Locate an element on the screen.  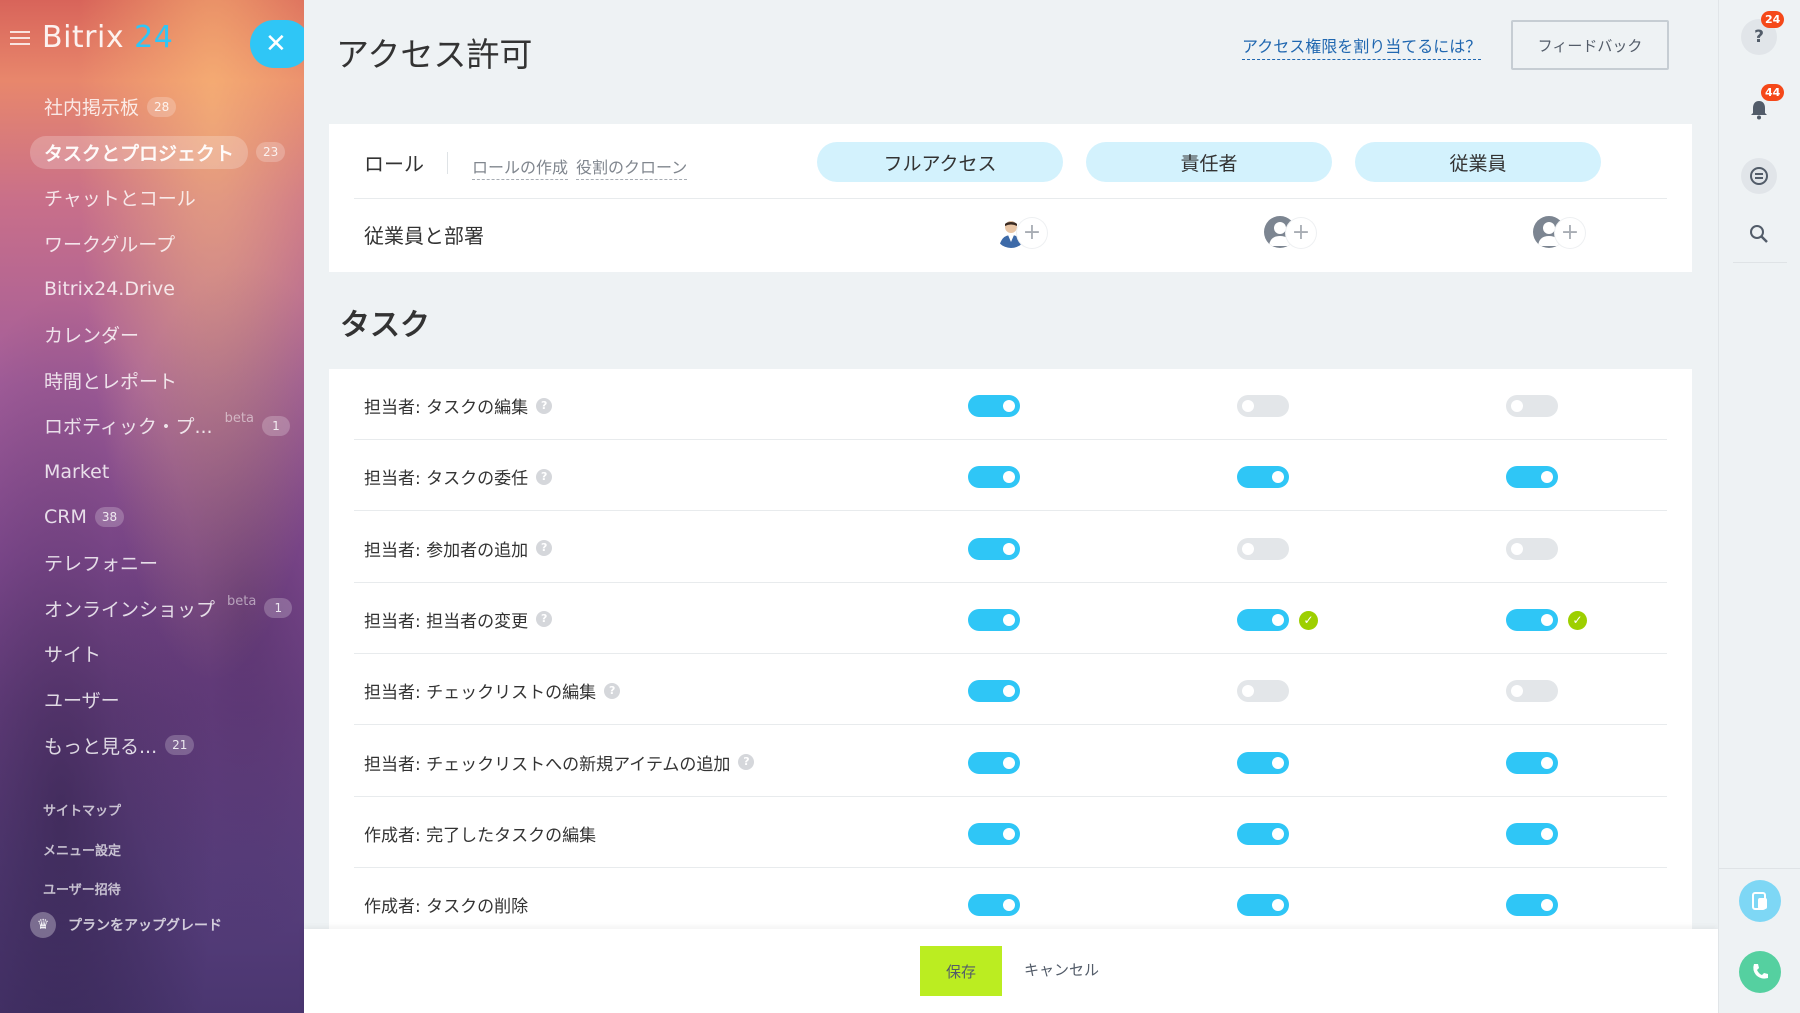
sidebar-sub-item: メニュー設定 is located at coordinates (82, 850).